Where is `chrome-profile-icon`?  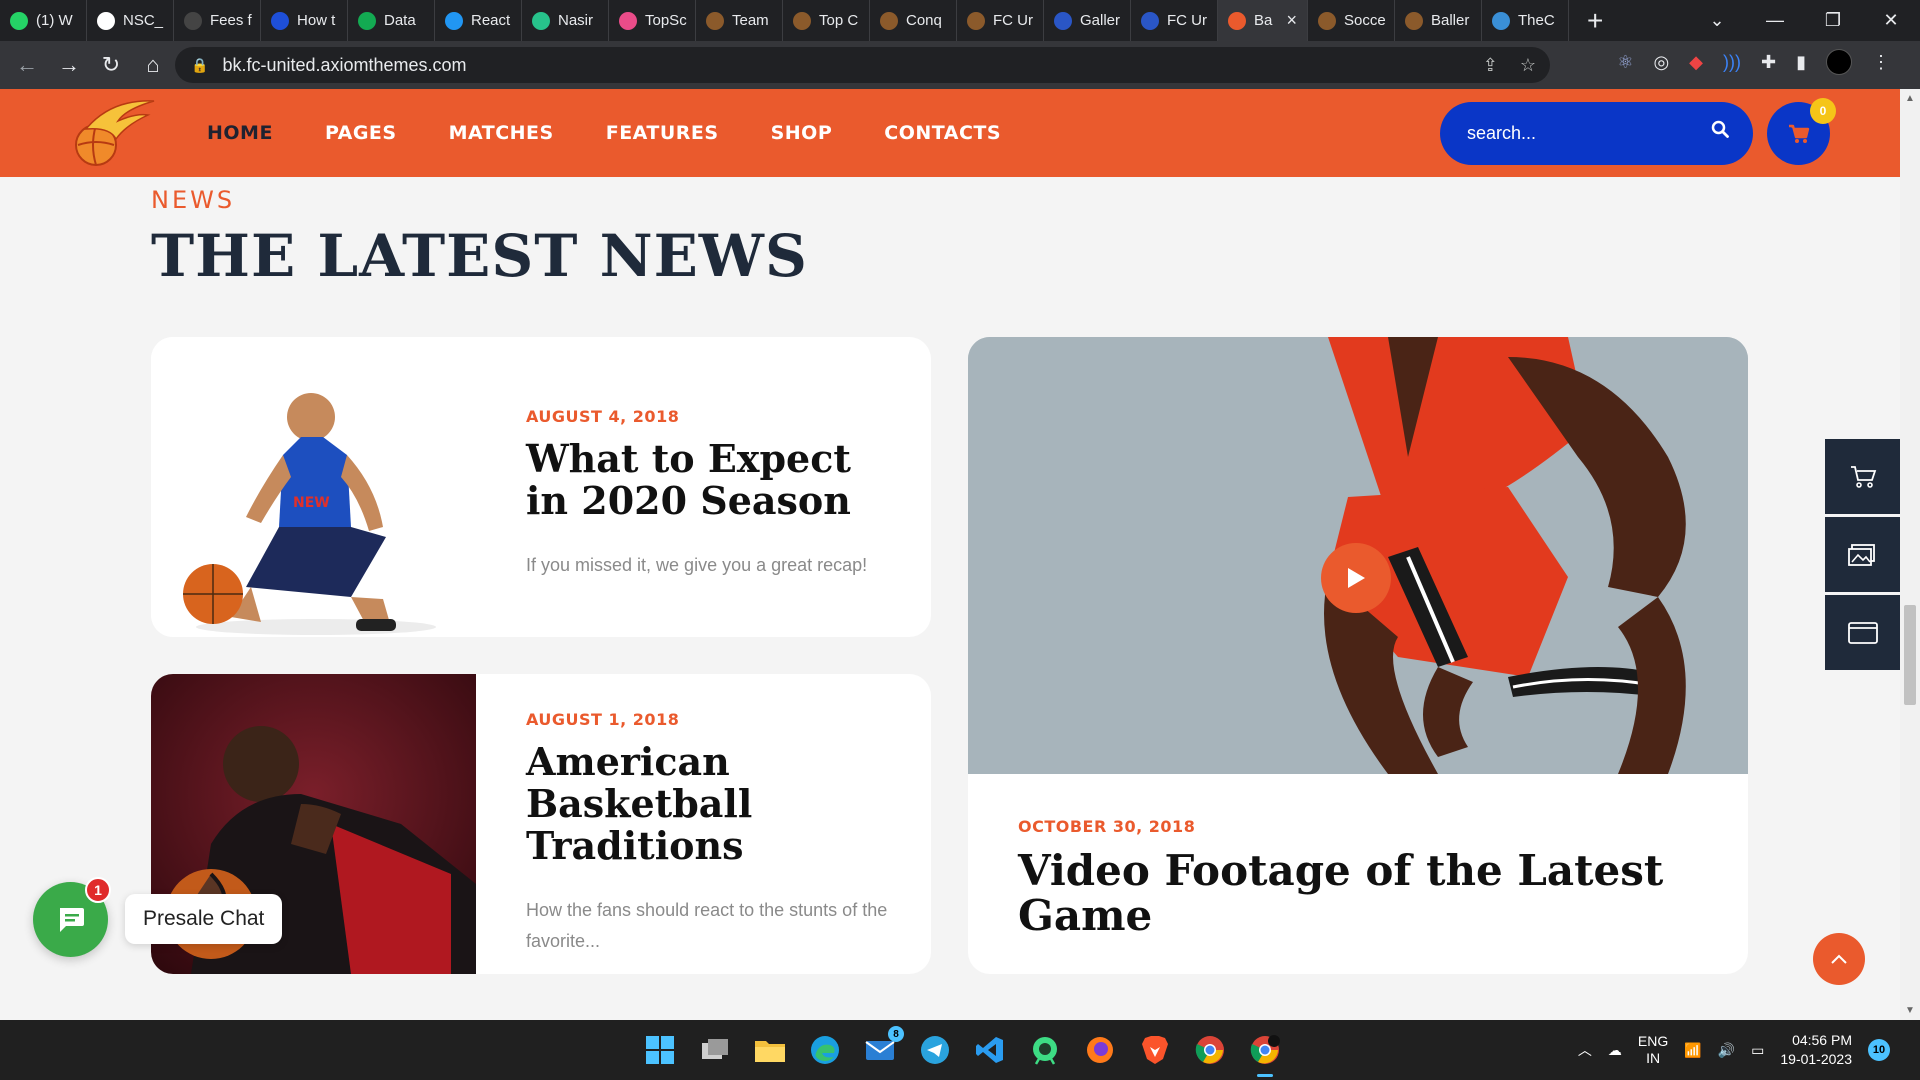 chrome-profile-icon is located at coordinates (1265, 1053).